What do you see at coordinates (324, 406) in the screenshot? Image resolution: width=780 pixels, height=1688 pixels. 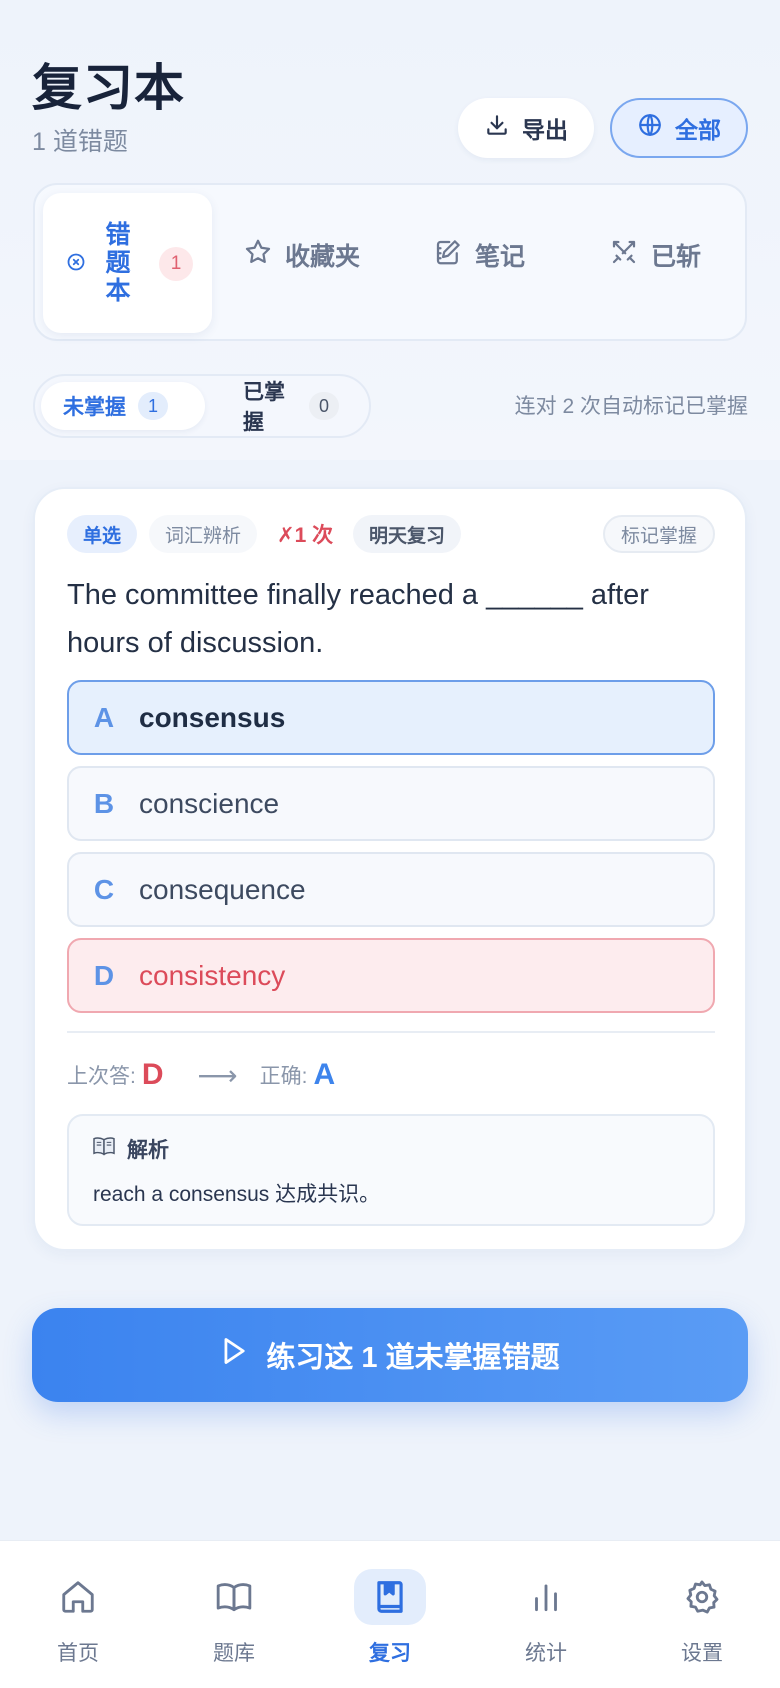 I see `filter-mastered-count: 0` at bounding box center [324, 406].